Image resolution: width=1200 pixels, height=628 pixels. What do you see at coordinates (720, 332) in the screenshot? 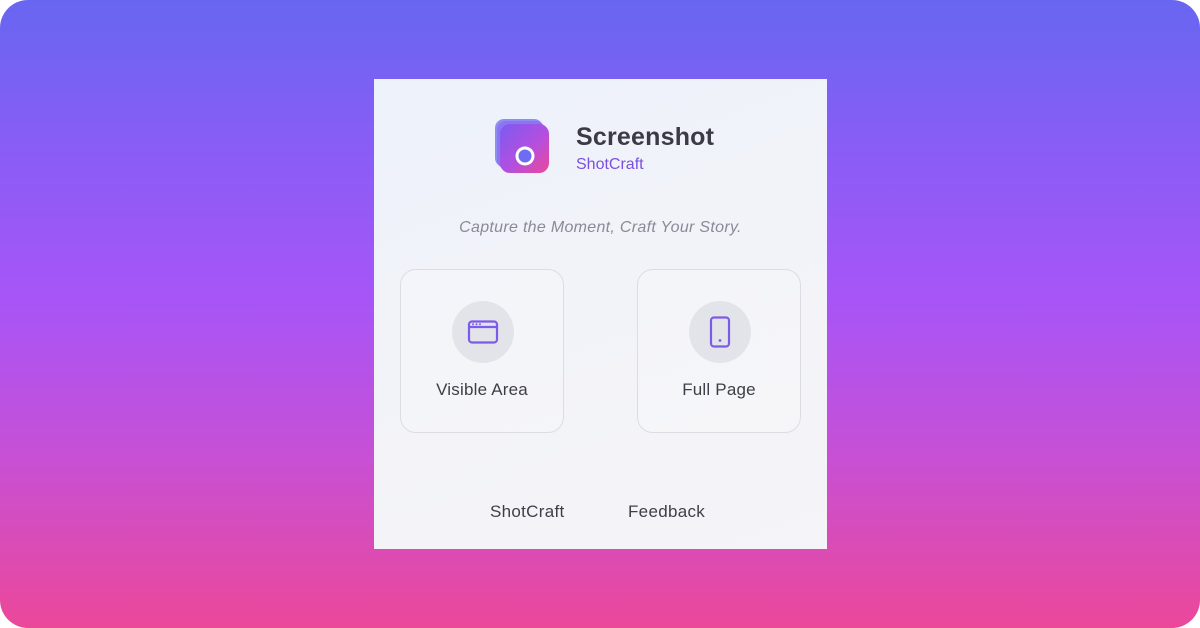
I see `full-page-icon-circle` at bounding box center [720, 332].